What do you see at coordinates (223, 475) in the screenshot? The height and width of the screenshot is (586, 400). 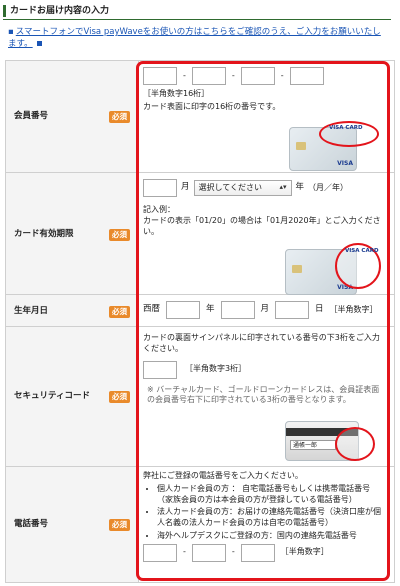 I see `phone-description: 弊社にご登録の電話番号をご入力ください。` at bounding box center [223, 475].